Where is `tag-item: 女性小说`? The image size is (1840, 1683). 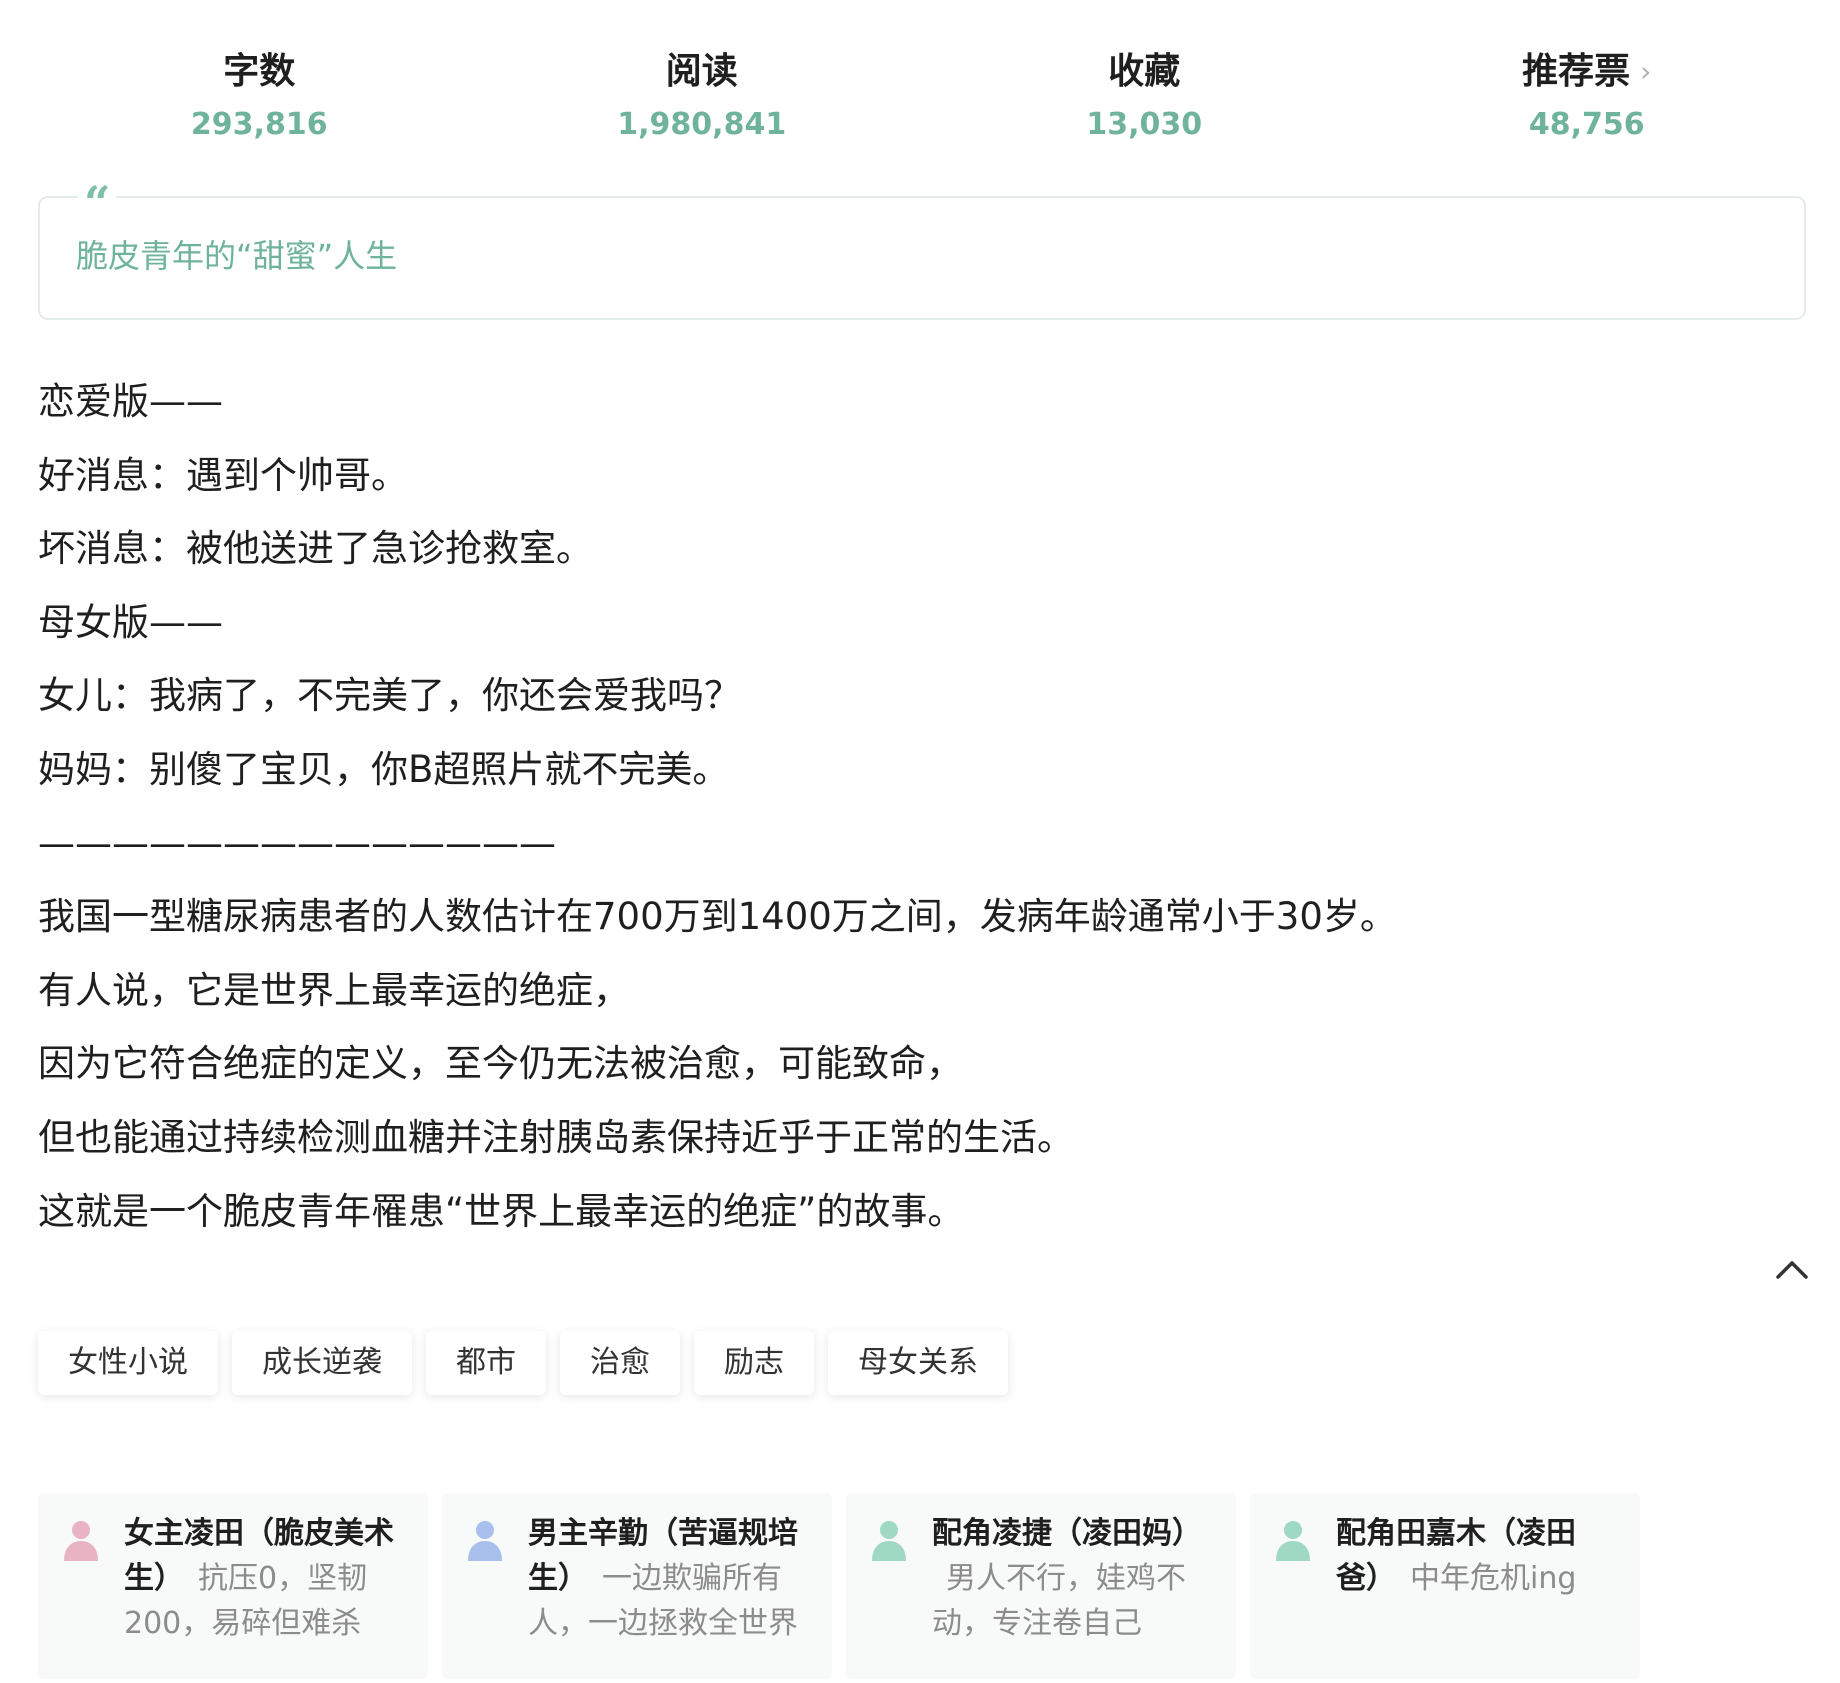
tag-item: 女性小说 is located at coordinates (128, 1363).